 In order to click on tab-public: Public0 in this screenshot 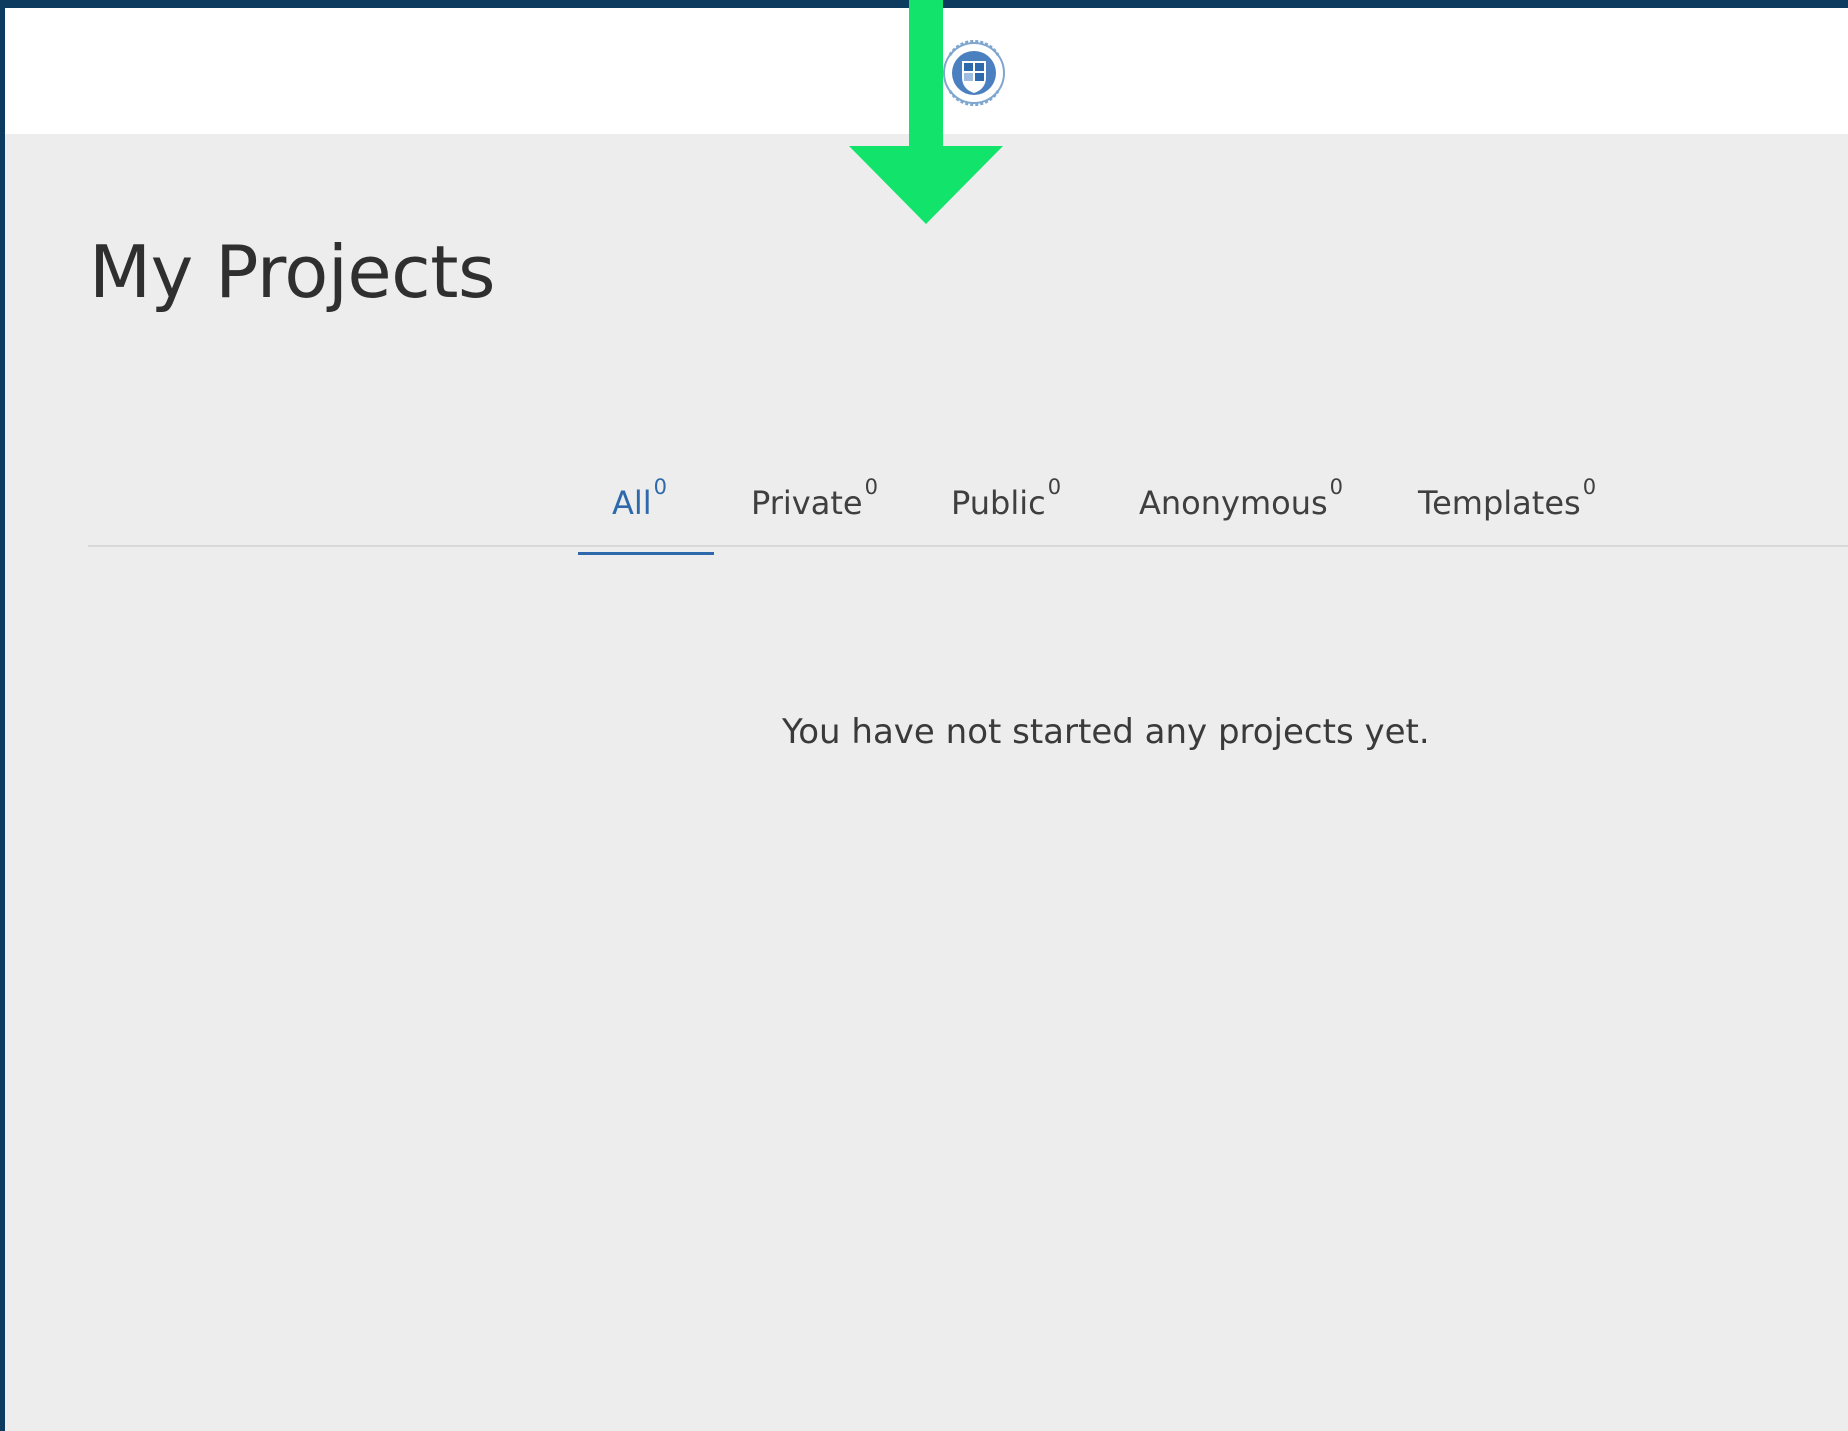, I will do `click(1006, 498)`.